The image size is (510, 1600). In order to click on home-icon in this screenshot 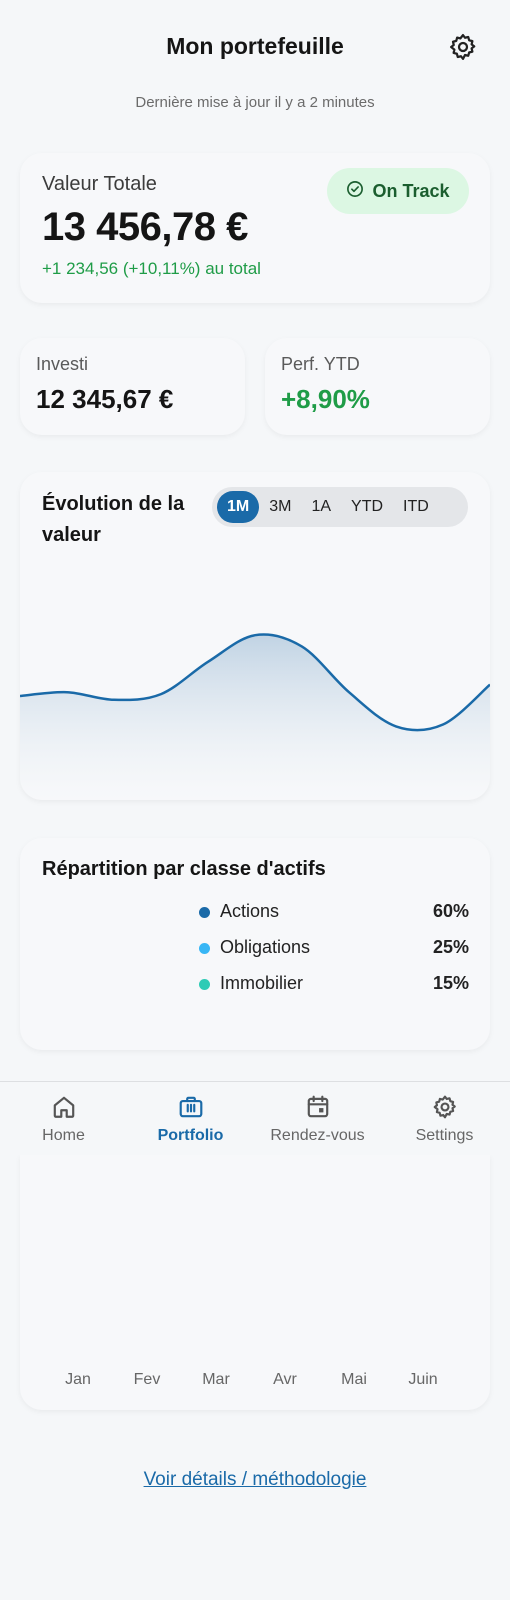, I will do `click(63, 1107)`.